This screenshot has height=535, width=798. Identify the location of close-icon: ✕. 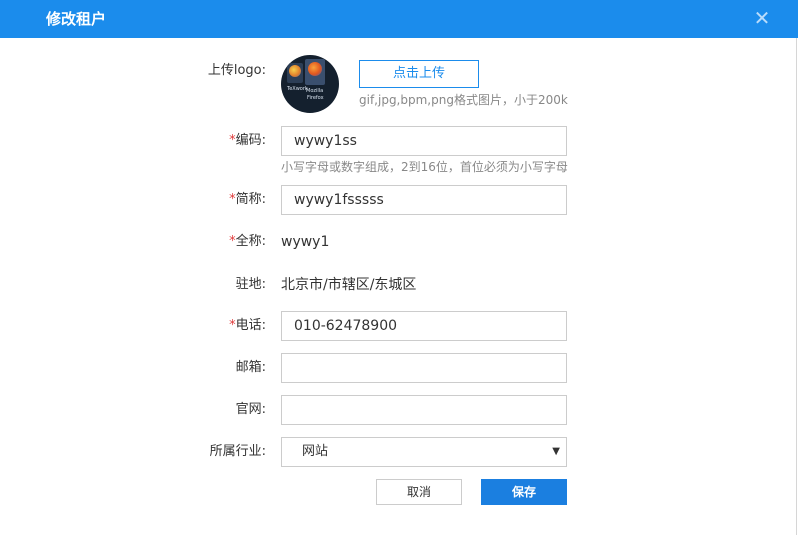
(762, 18).